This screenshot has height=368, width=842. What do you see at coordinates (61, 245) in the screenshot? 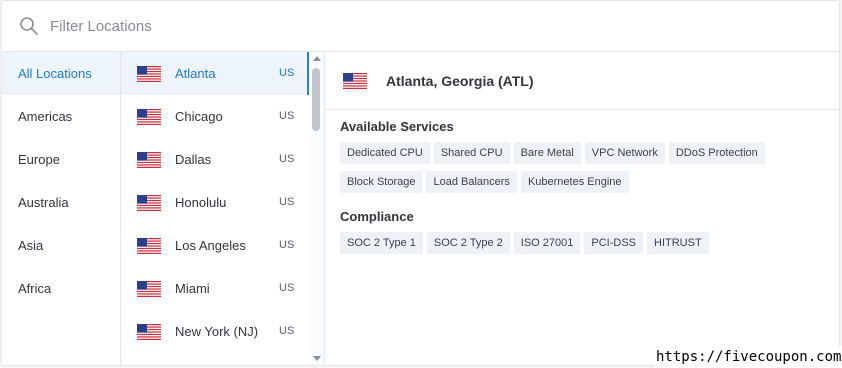
I see `region-item-asia: Asia` at bounding box center [61, 245].